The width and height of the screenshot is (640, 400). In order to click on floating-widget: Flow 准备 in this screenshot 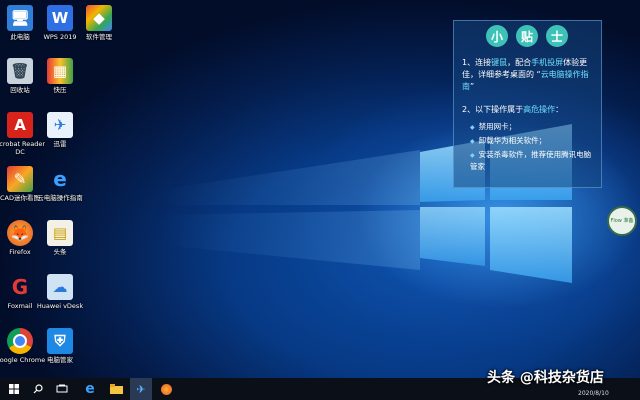, I will do `click(622, 221)`.